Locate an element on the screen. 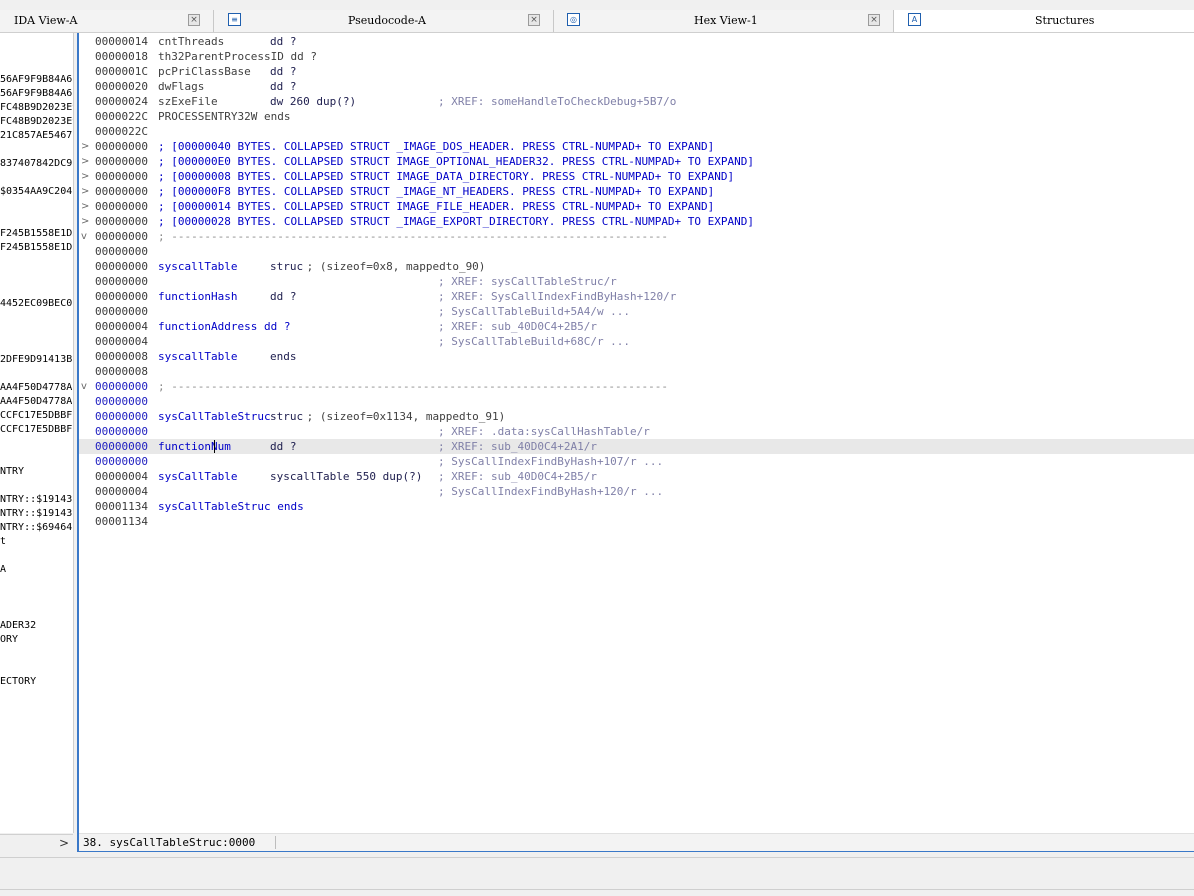  horizontal-scrollbar: > is located at coordinates (36, 843).